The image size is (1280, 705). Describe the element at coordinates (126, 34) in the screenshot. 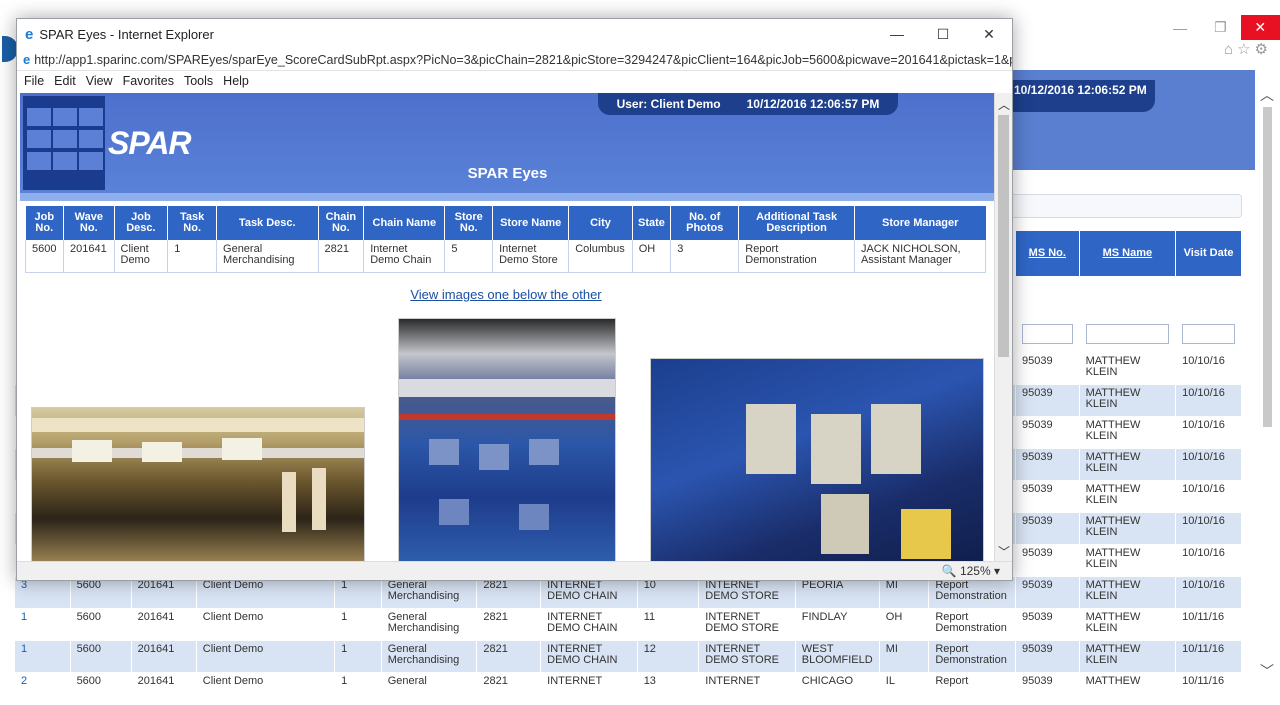

I see `window-title: SPAR Eyes - Internet Explorer` at that location.